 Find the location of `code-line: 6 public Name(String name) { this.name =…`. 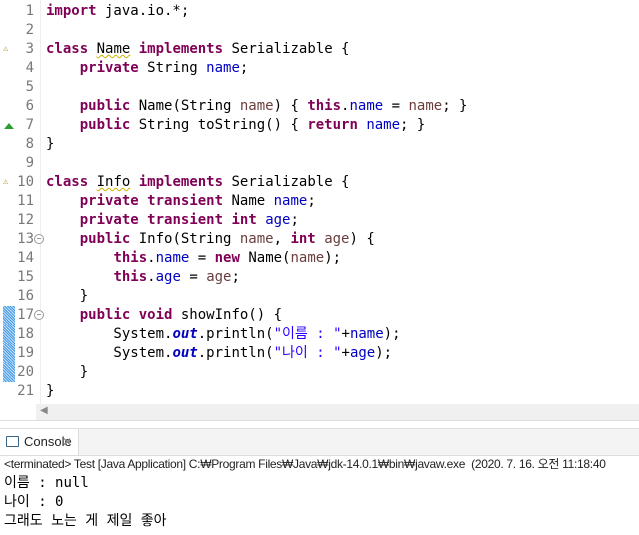

code-line: 6 public Name(String name) { this.name =… is located at coordinates (319, 106).